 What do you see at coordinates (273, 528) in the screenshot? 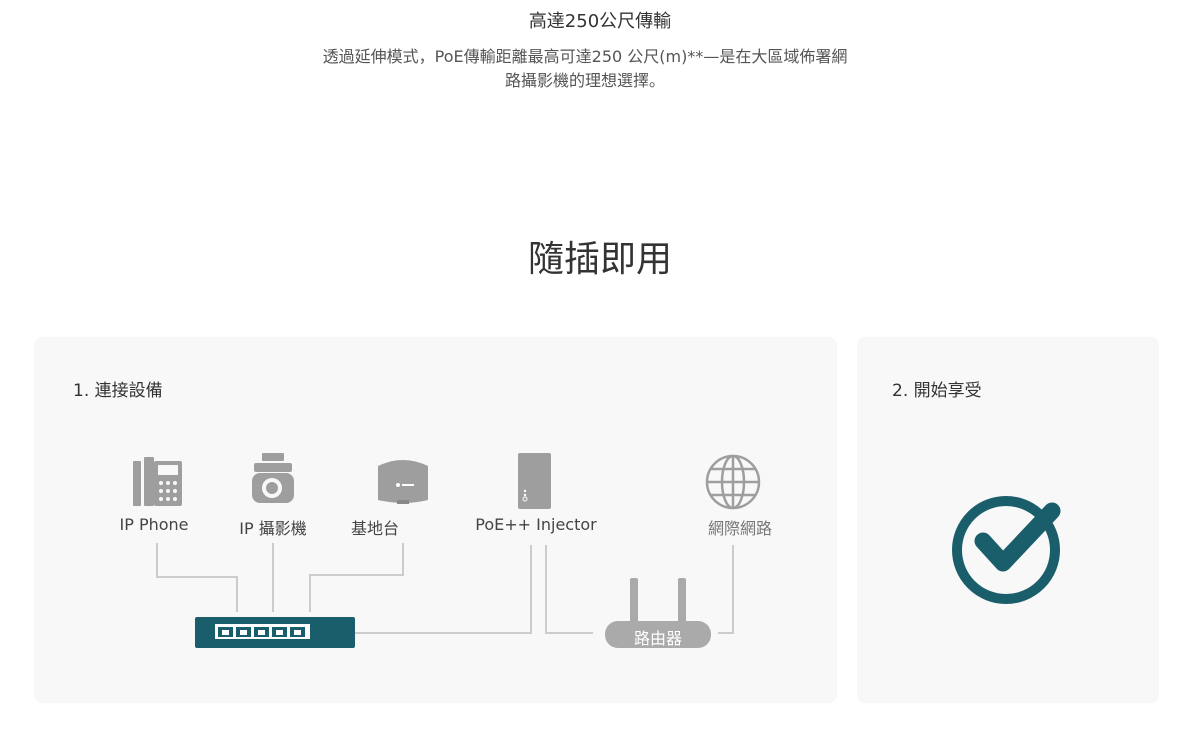
I see `ip-camera-label: IP 攝影機` at bounding box center [273, 528].